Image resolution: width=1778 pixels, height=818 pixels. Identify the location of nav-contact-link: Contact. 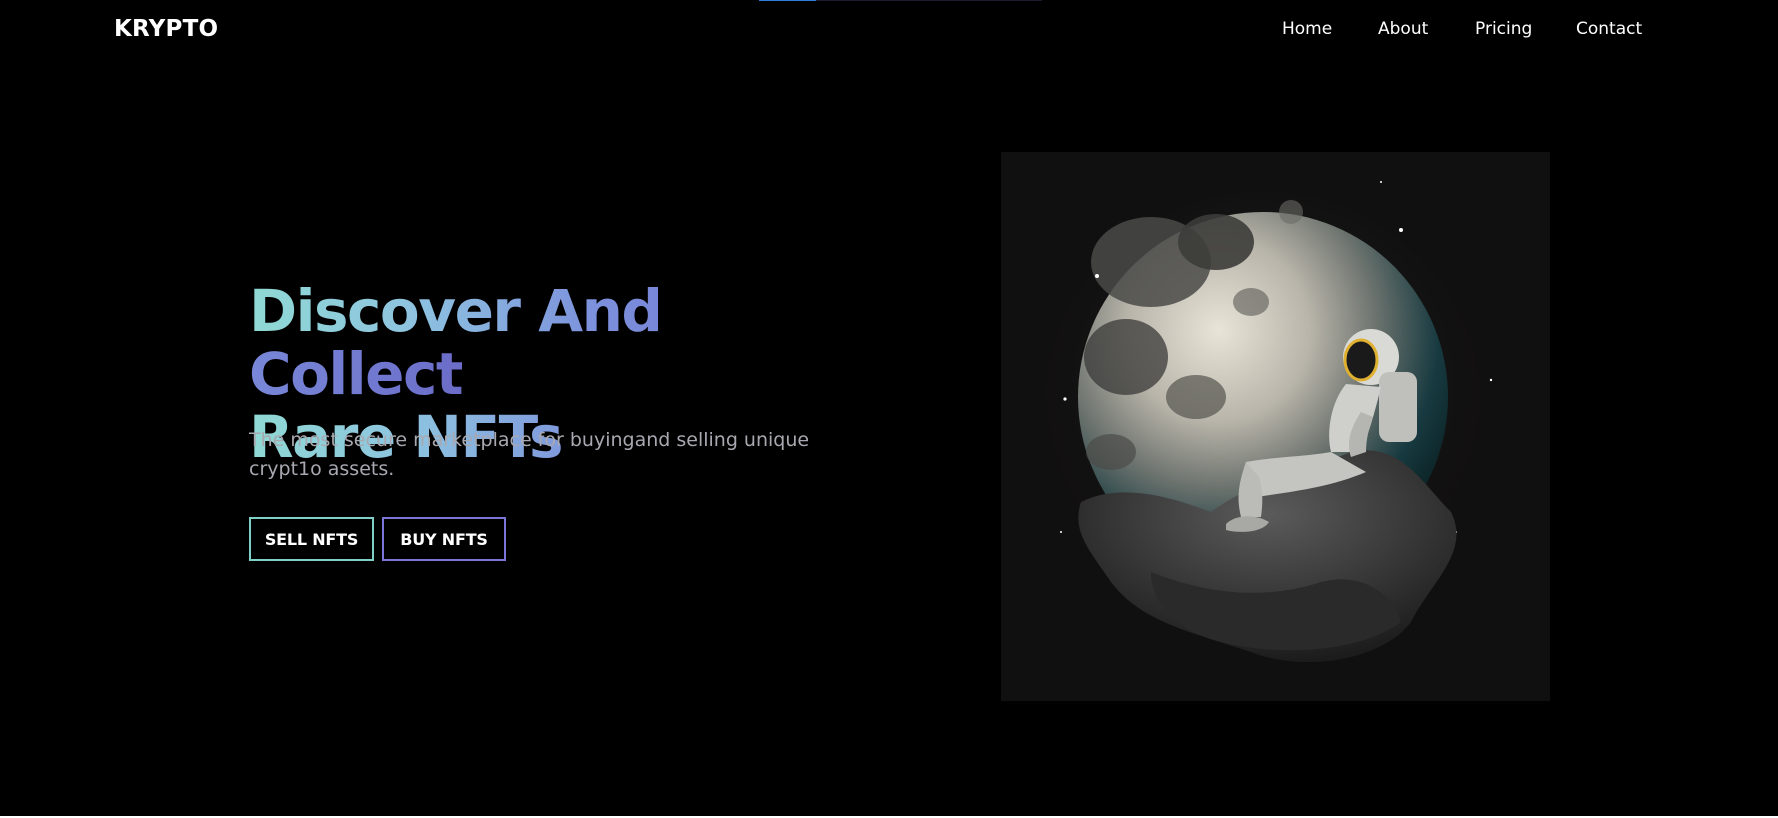
(1611, 29).